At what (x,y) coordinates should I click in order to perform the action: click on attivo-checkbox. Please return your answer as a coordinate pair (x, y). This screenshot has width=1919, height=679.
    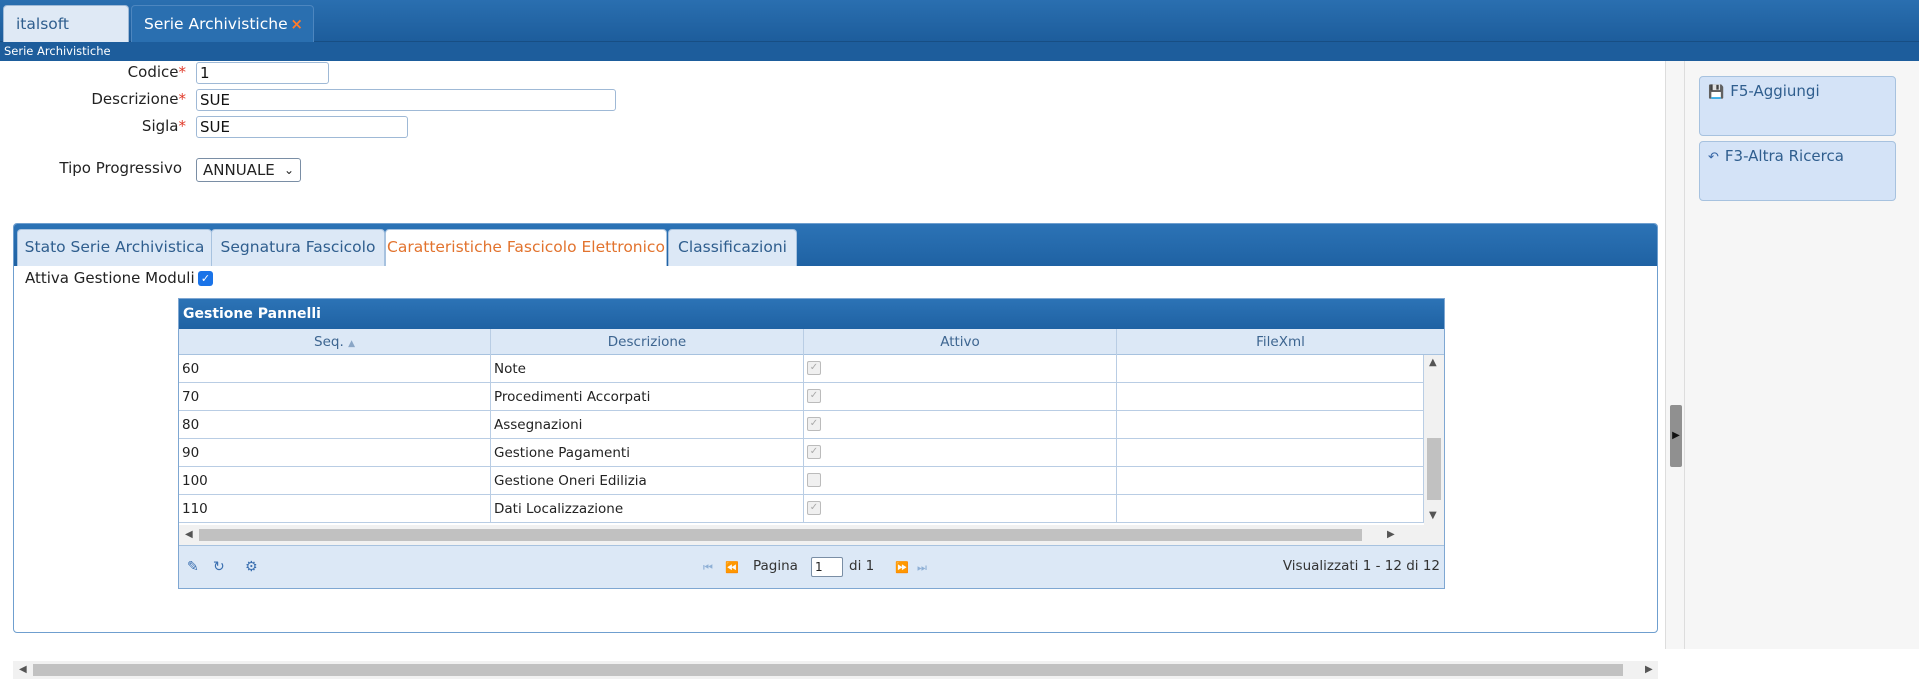
    Looking at the image, I should click on (814, 480).